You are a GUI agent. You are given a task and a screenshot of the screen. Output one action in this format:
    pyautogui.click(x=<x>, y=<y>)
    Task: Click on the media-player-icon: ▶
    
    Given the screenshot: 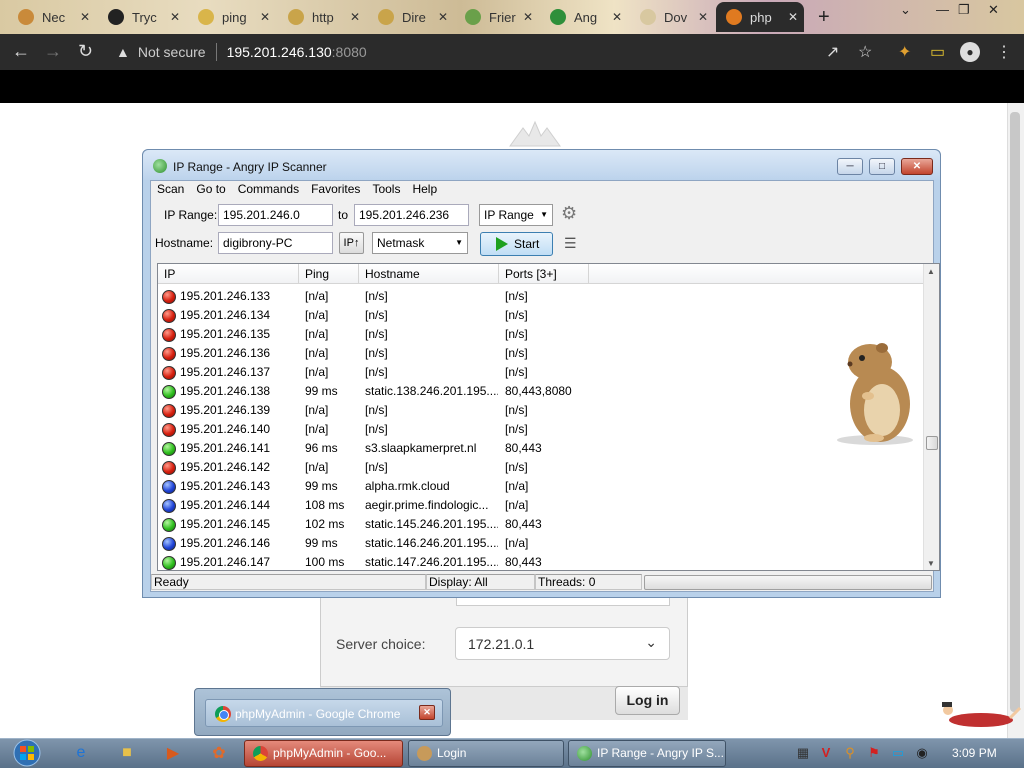 What is the action you would take?
    pyautogui.click(x=173, y=753)
    